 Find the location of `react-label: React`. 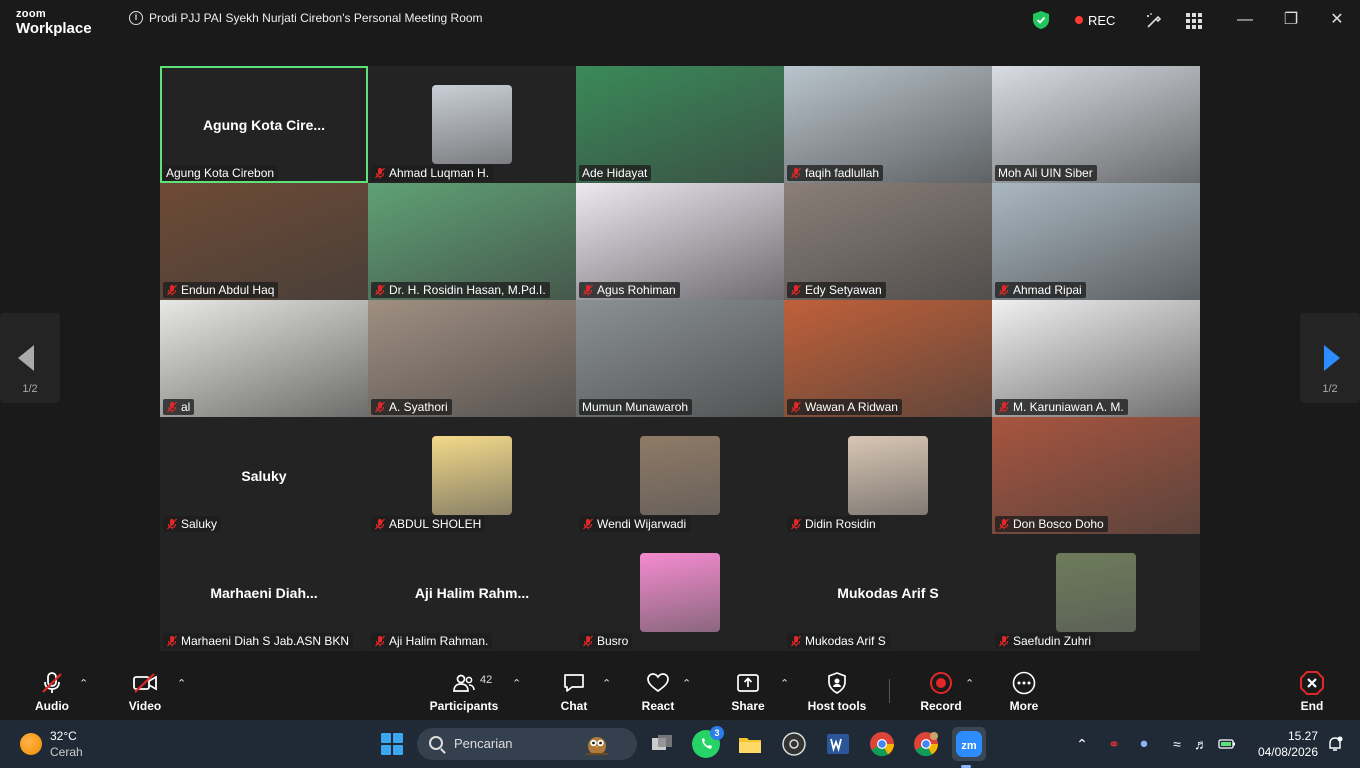

react-label: React is located at coordinates (658, 706).